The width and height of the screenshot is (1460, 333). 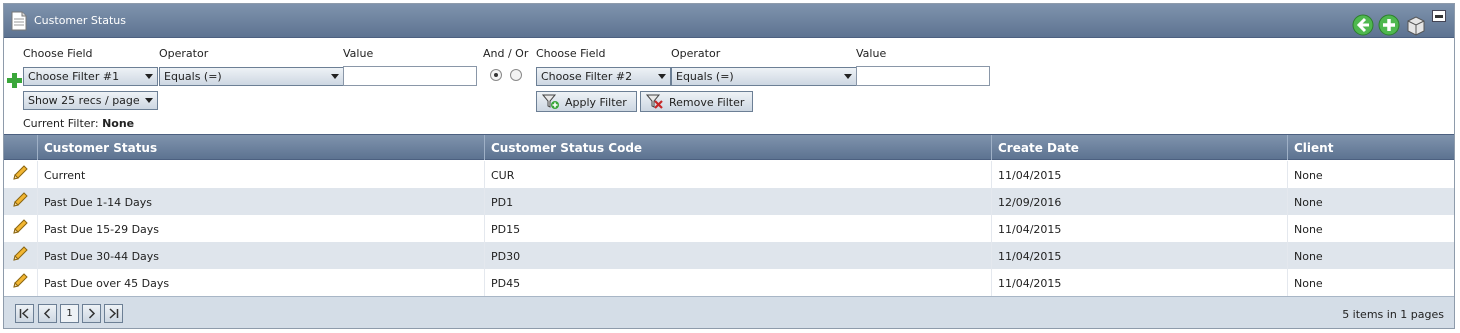 What do you see at coordinates (251, 76) in the screenshot?
I see `operator-1-select: Equals (=)` at bounding box center [251, 76].